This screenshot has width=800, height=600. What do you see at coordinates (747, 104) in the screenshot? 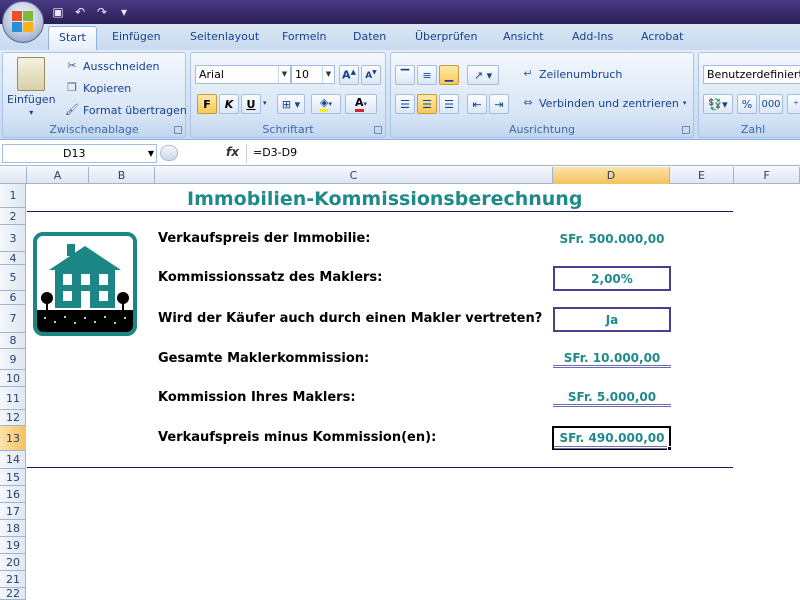
I see `percent-button: %` at bounding box center [747, 104].